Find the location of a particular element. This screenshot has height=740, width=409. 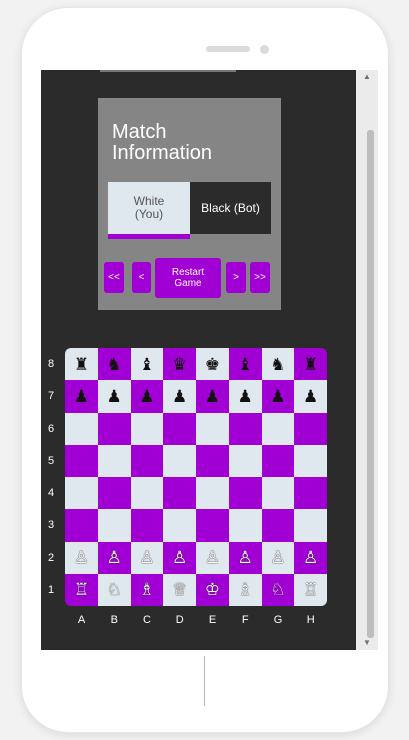

scroll-down-arrow-icon: ▼ is located at coordinates (367, 643).